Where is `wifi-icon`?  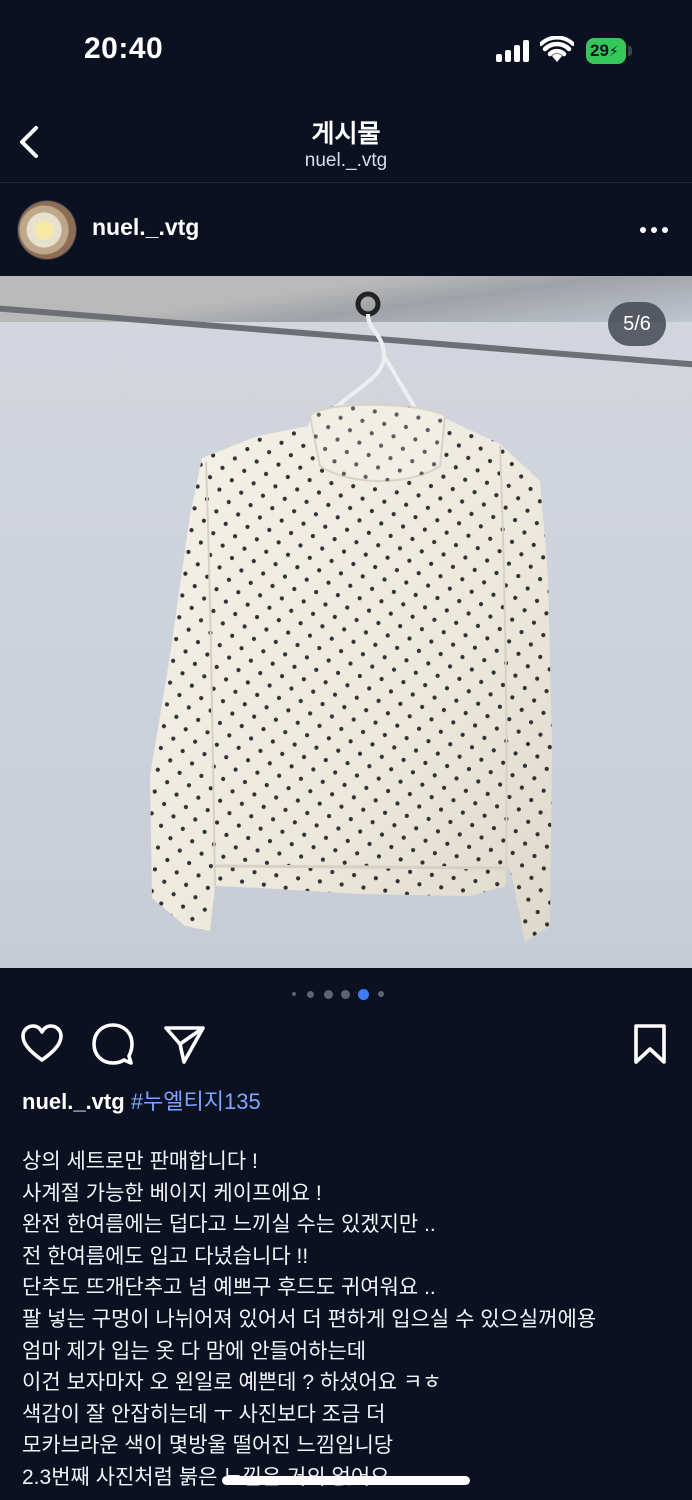 wifi-icon is located at coordinates (557, 49).